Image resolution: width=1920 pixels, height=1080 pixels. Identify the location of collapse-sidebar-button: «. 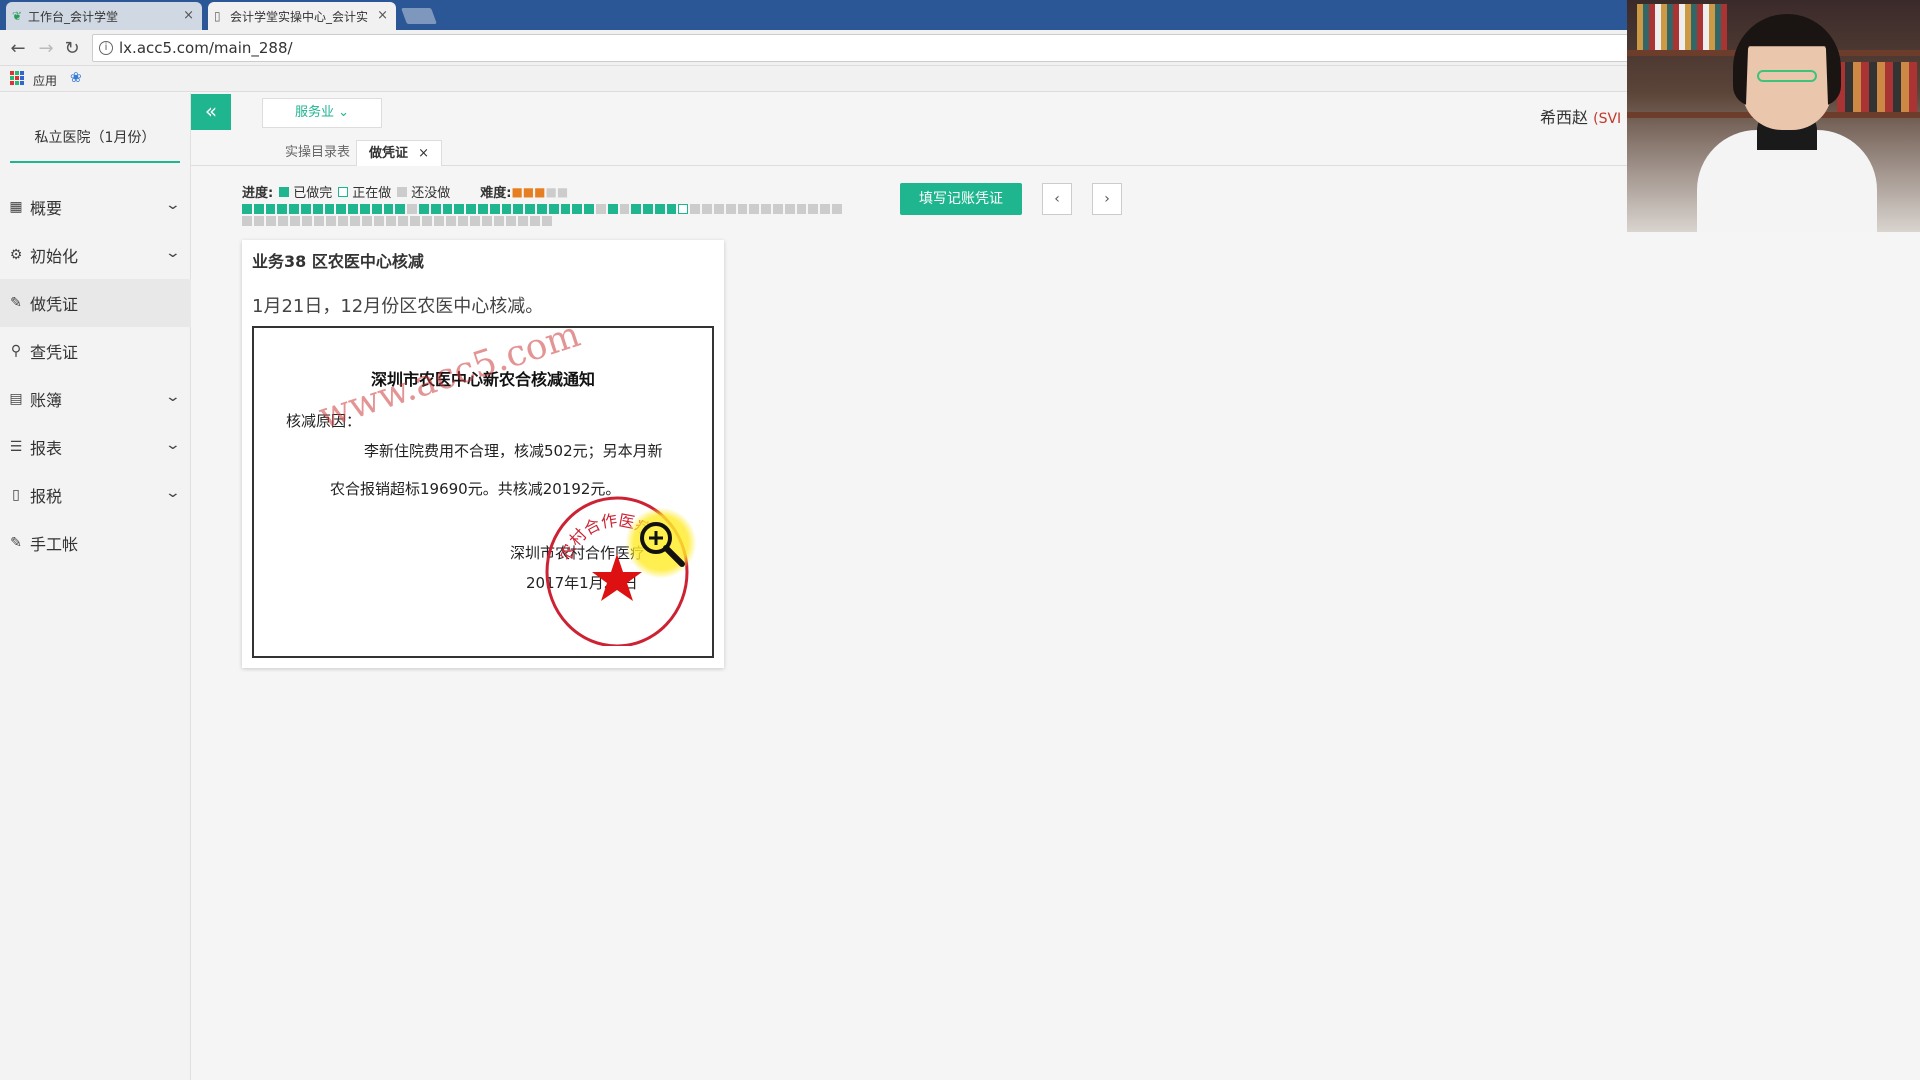
(211, 112).